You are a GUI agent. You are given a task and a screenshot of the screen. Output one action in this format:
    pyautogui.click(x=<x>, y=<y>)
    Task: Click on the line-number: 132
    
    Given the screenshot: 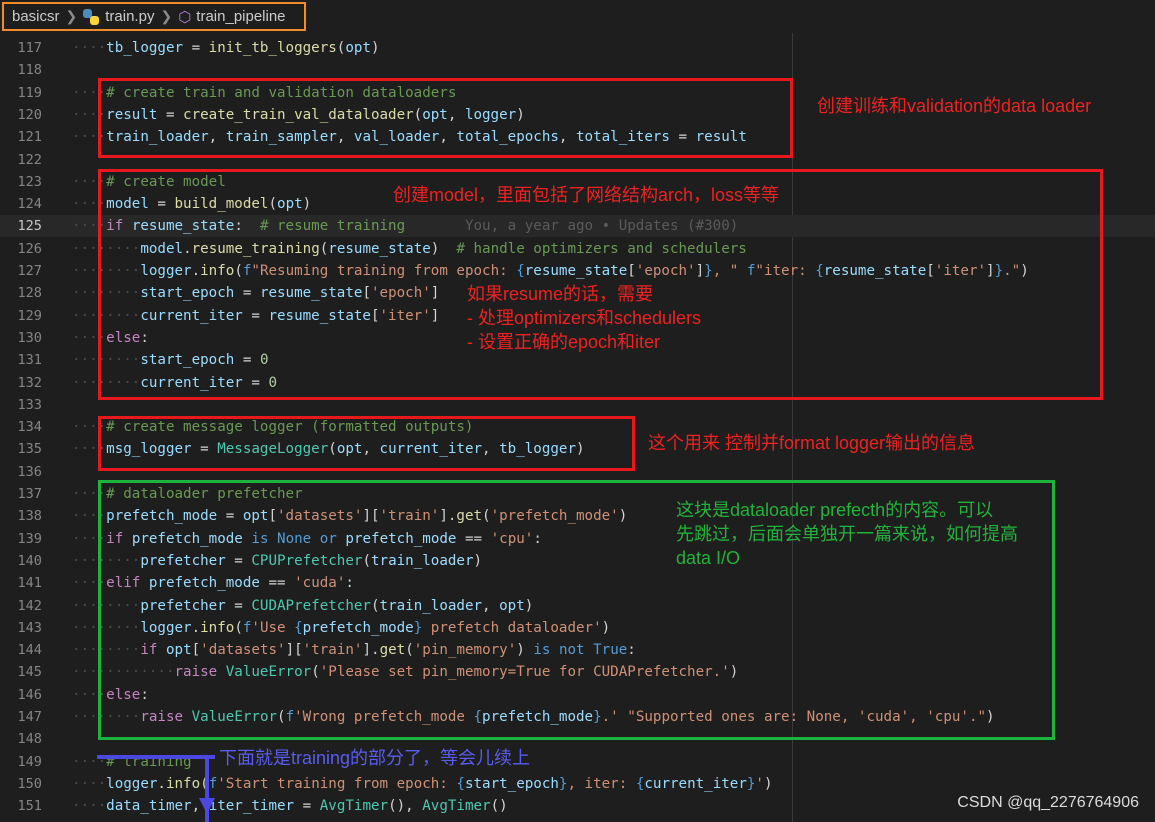 What is the action you would take?
    pyautogui.click(x=29, y=382)
    